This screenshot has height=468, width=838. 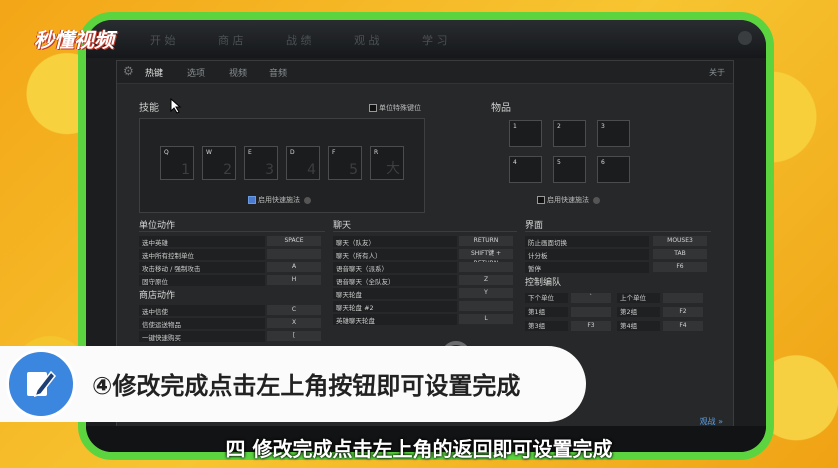 I want to click on group-label: 下个单位, so click(x=546, y=298).